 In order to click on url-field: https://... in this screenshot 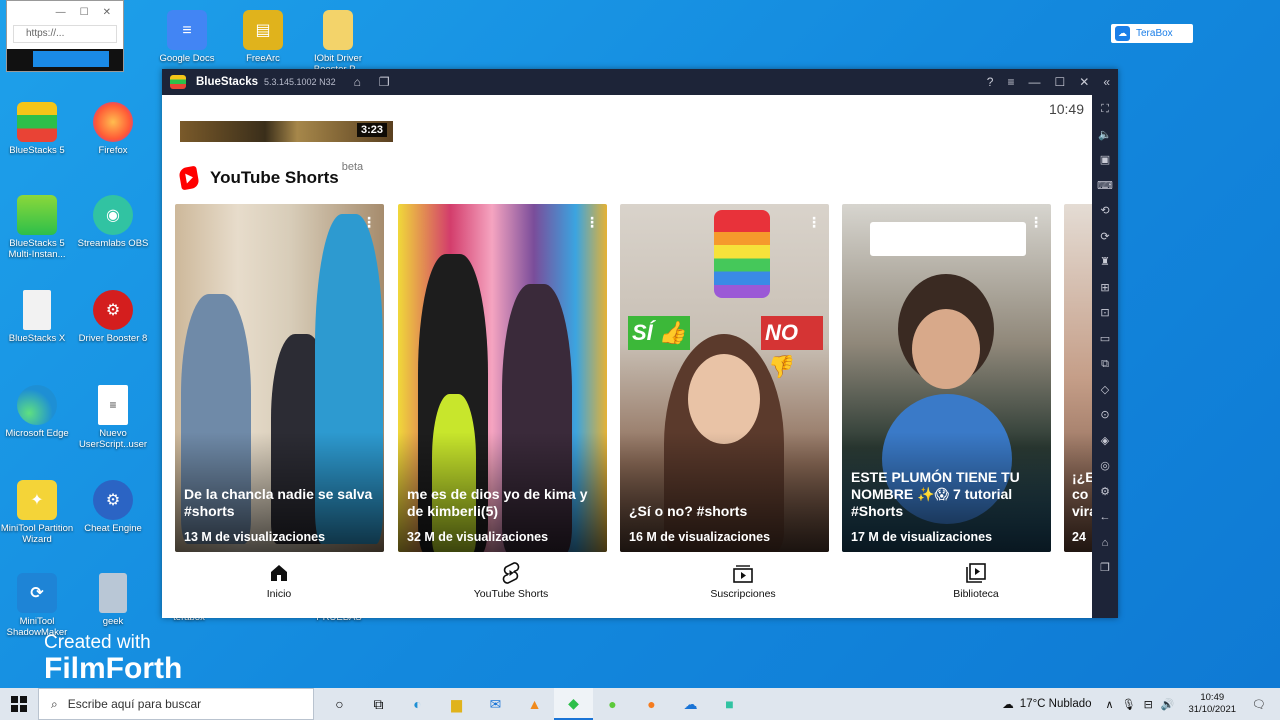, I will do `click(65, 34)`.